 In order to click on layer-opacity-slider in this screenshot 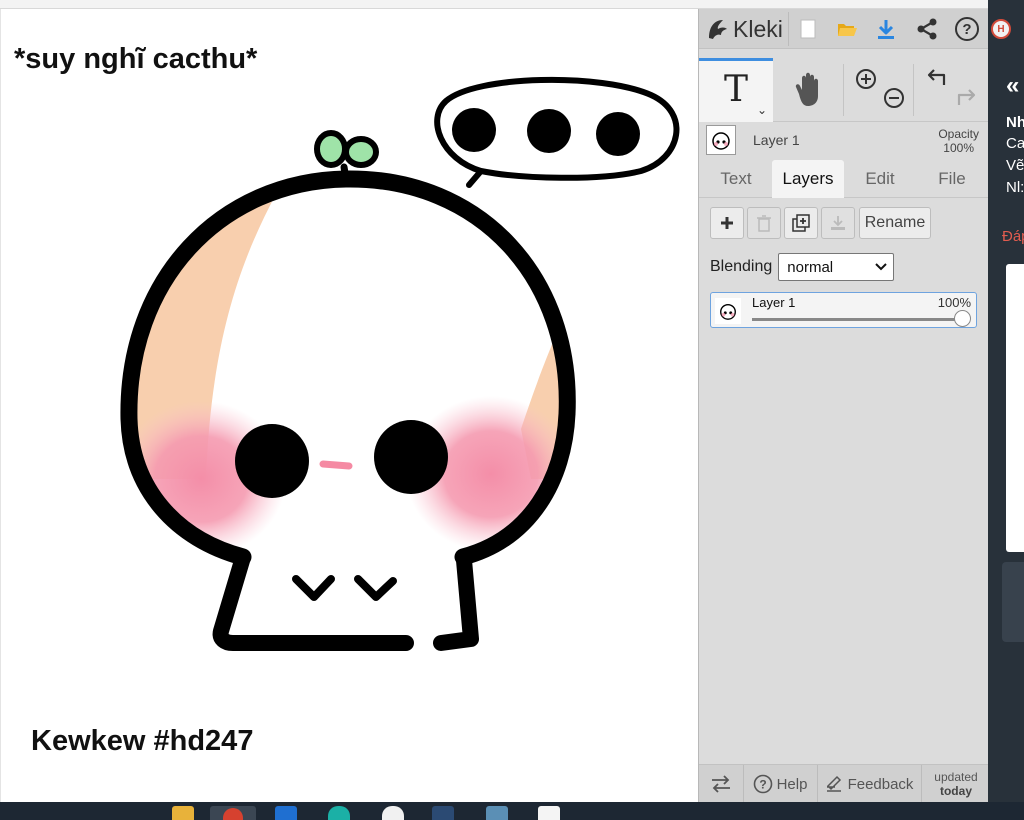, I will do `click(861, 319)`.